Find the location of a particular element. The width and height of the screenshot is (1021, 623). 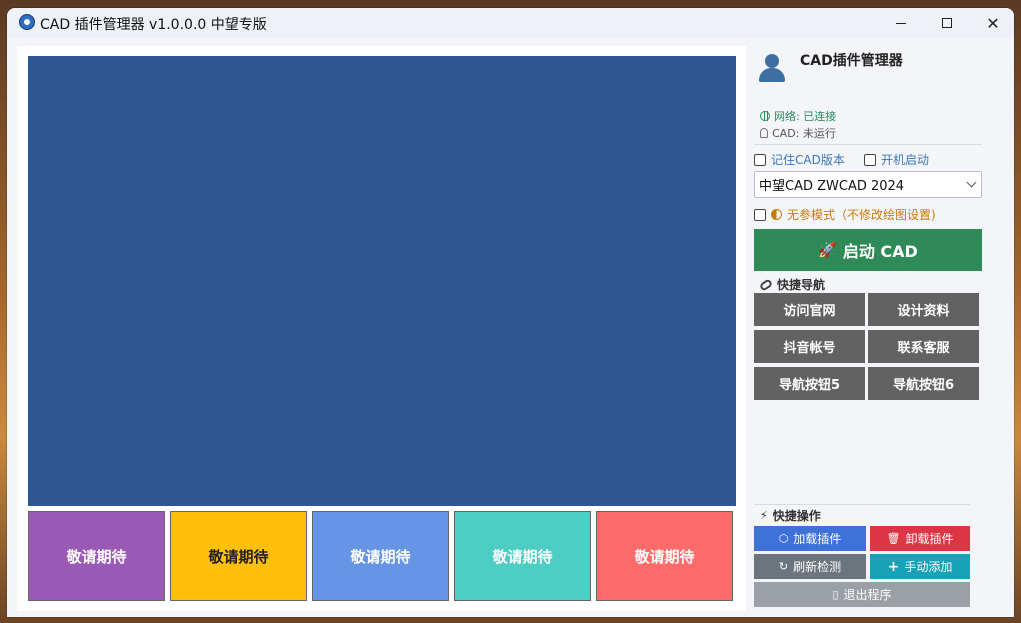

network-status-text: 网络: 已连接 is located at coordinates (805, 116).